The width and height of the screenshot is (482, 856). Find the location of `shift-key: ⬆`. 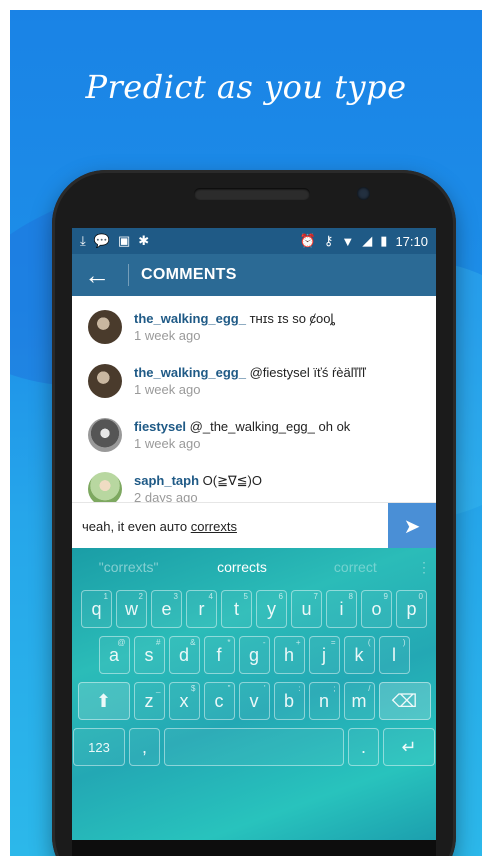

shift-key: ⬆ is located at coordinates (103, 701).